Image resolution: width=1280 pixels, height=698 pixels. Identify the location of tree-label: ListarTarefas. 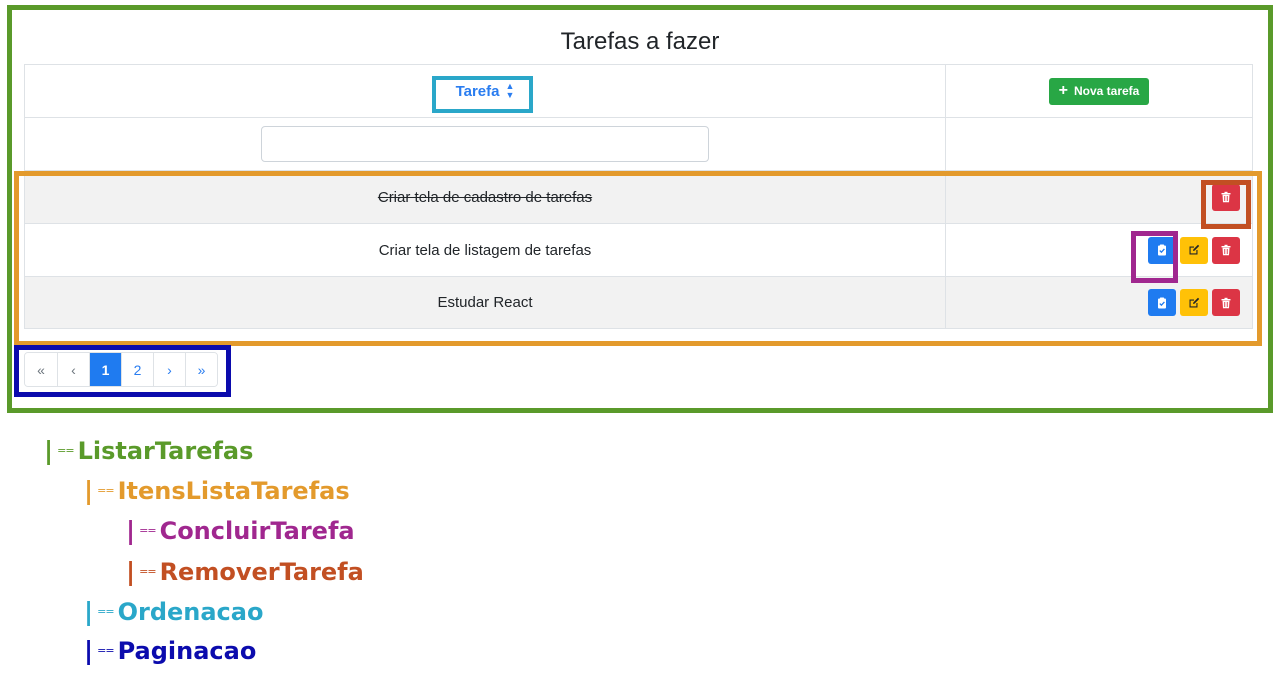
(165, 450).